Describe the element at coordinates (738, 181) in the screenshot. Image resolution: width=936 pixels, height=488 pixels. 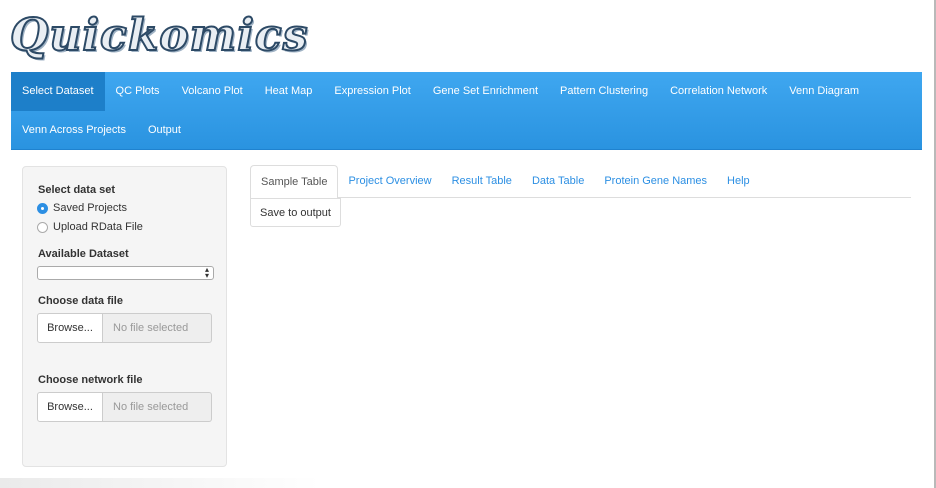
I see `tab-help: Help` at that location.